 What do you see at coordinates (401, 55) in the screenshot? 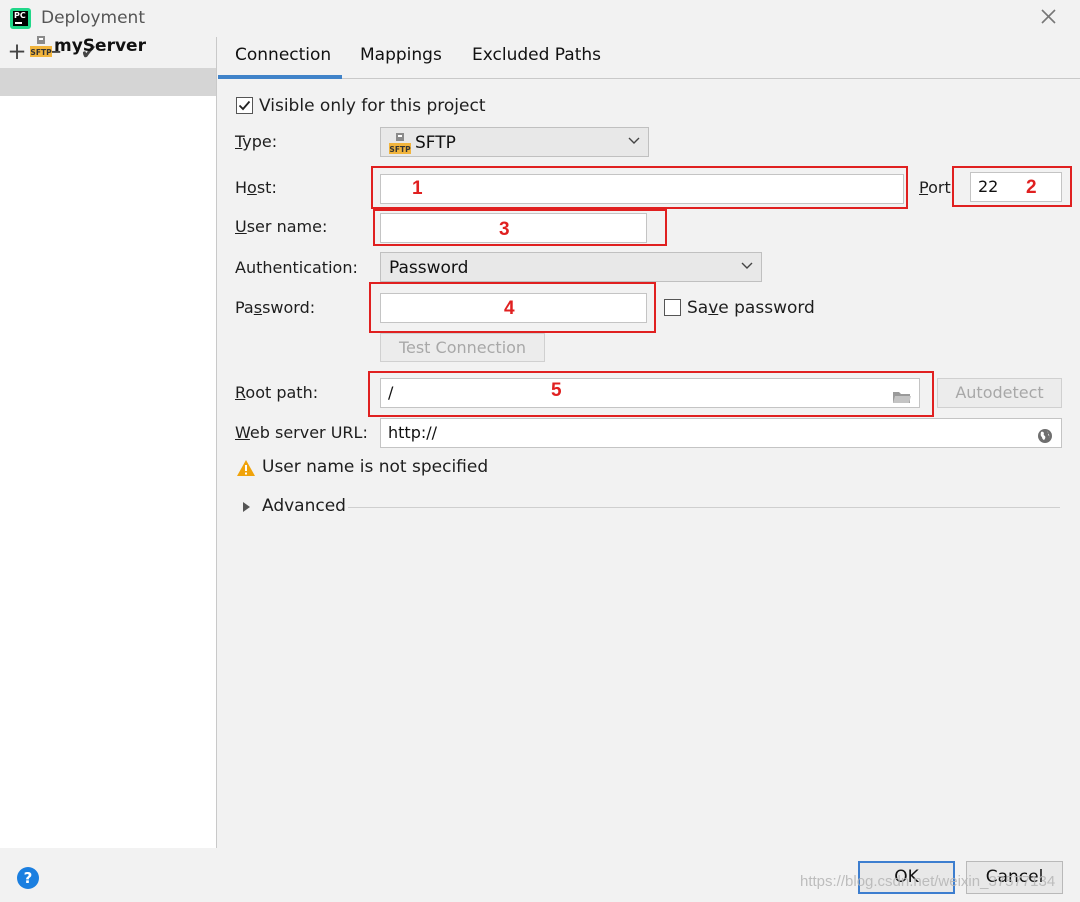
I see `tab-mappings: Mappings` at bounding box center [401, 55].